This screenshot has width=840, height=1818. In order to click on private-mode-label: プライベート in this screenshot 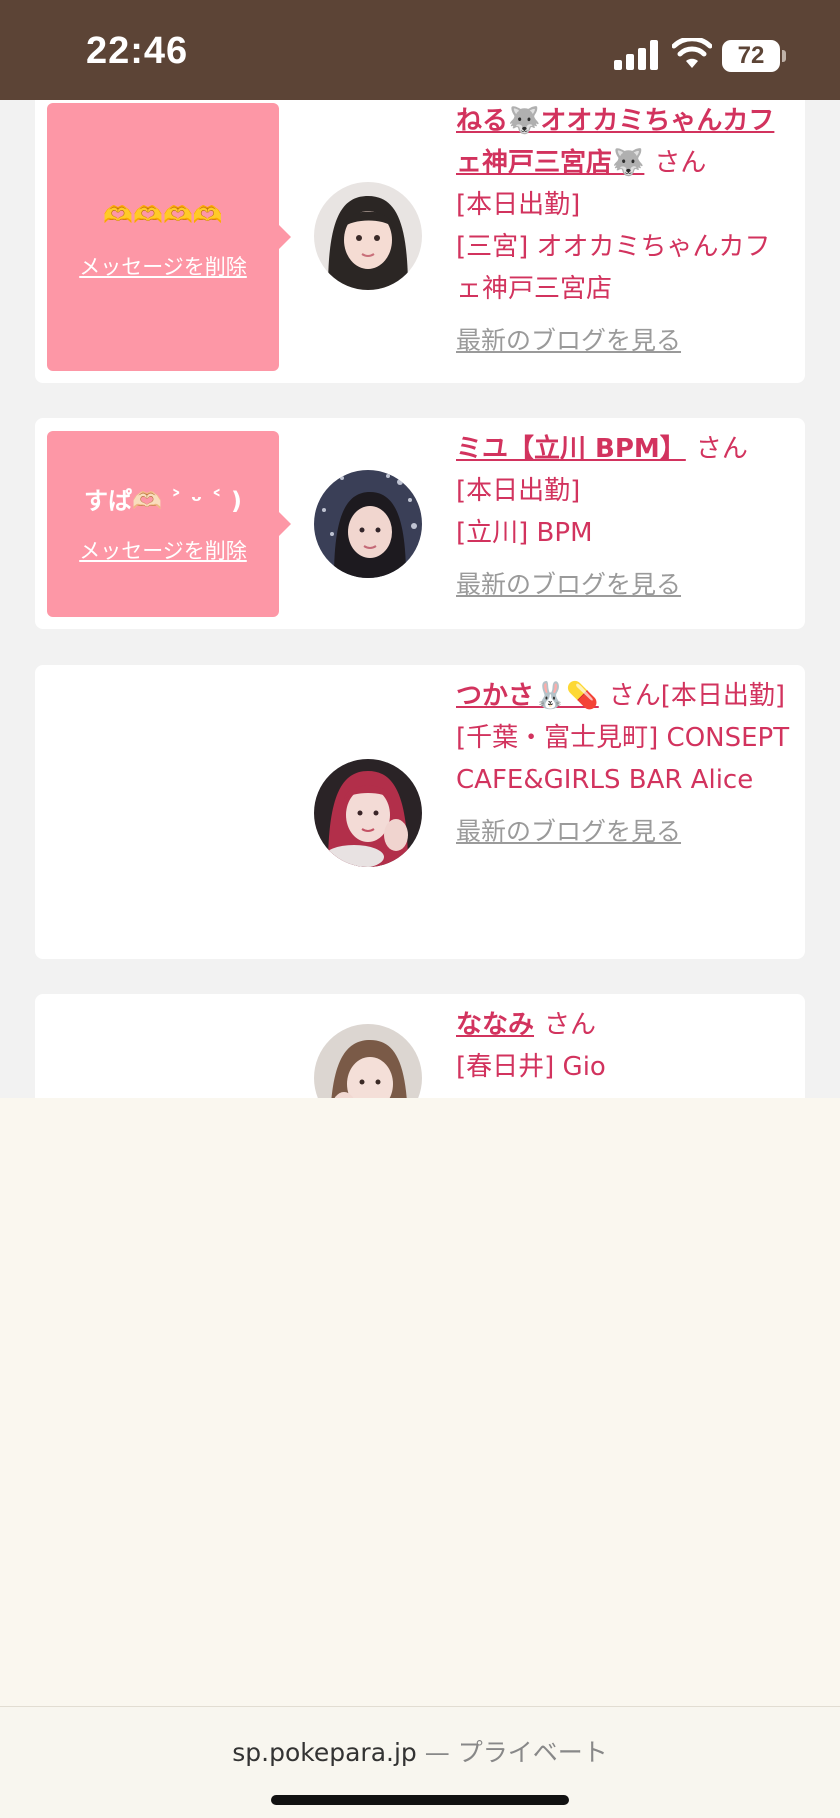, I will do `click(532, 1752)`.